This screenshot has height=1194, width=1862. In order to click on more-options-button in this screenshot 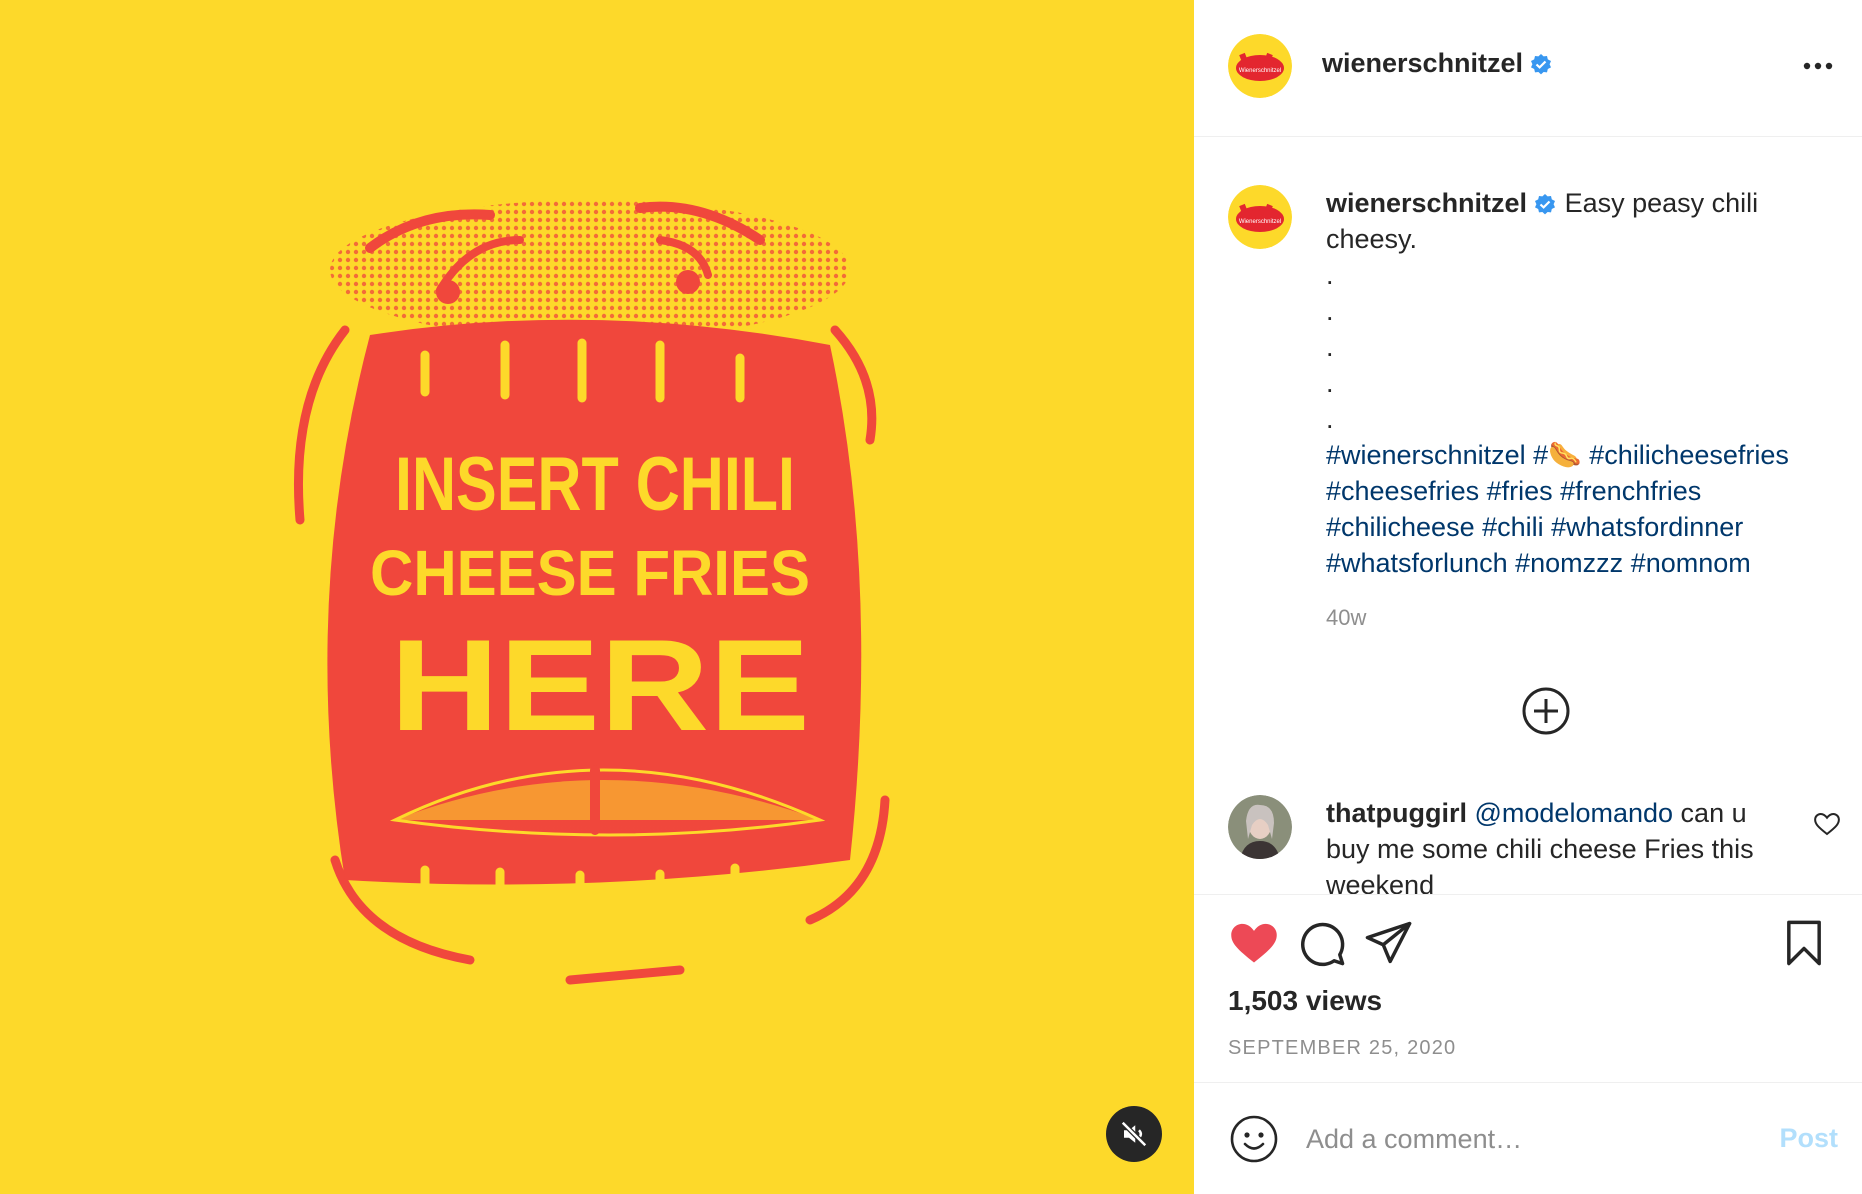, I will do `click(1818, 66)`.